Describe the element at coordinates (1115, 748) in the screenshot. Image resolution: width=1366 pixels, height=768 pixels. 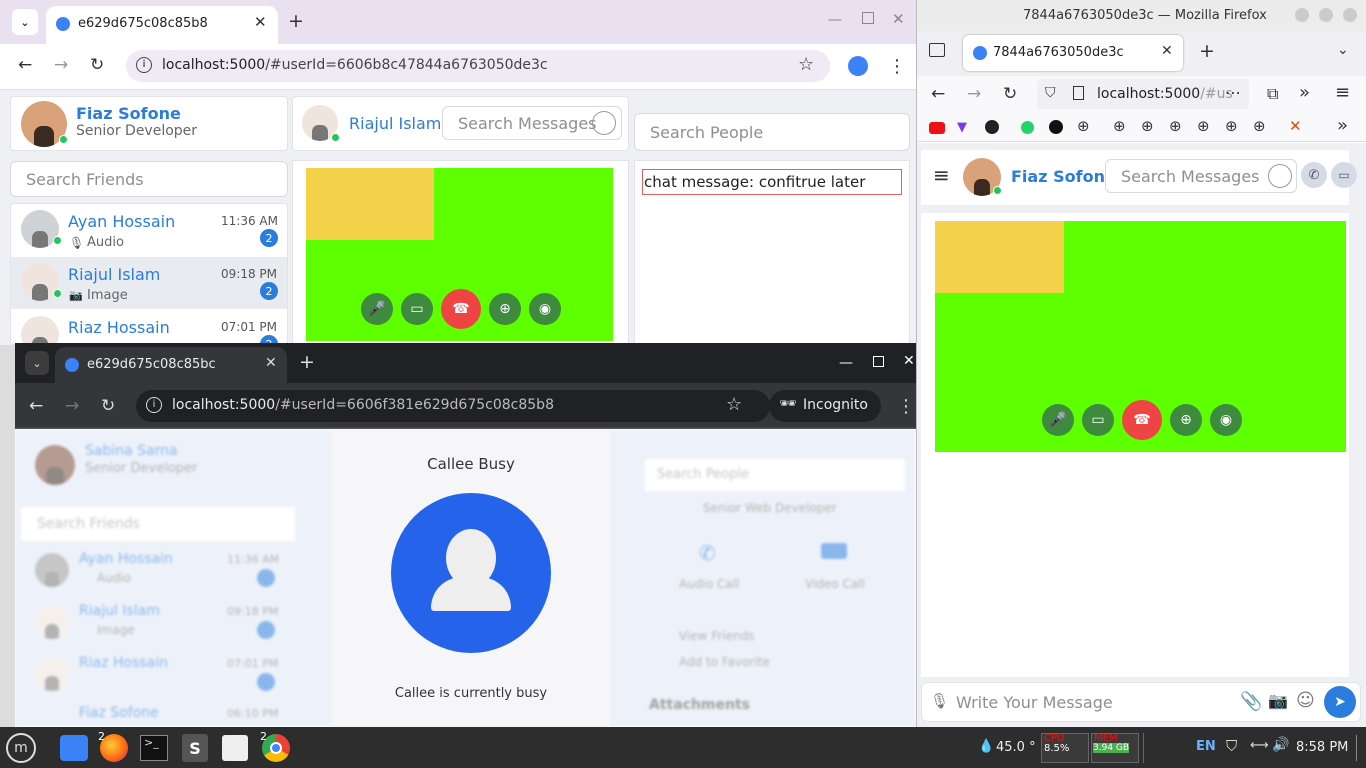
I see `mem-monitor: MEM 3.94 GB` at that location.